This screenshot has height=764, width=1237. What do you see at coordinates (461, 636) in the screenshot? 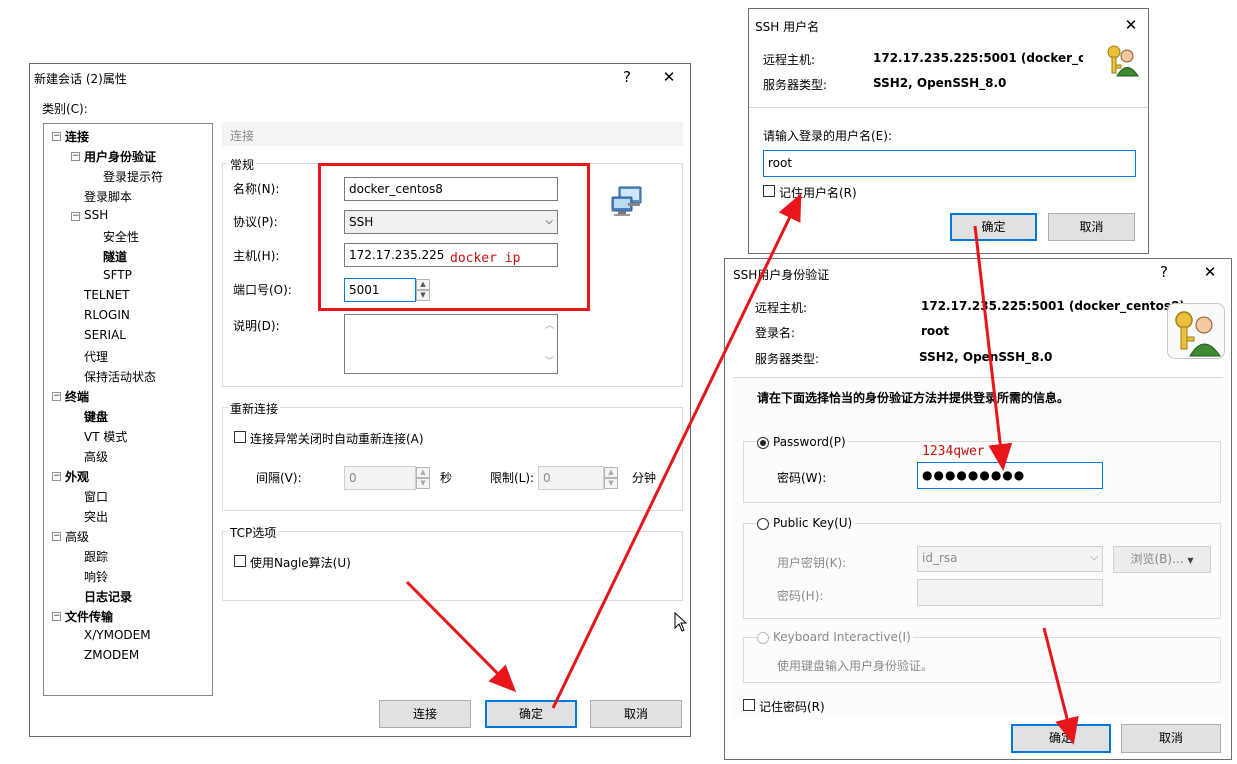
I see `arrow-to-ok` at bounding box center [461, 636].